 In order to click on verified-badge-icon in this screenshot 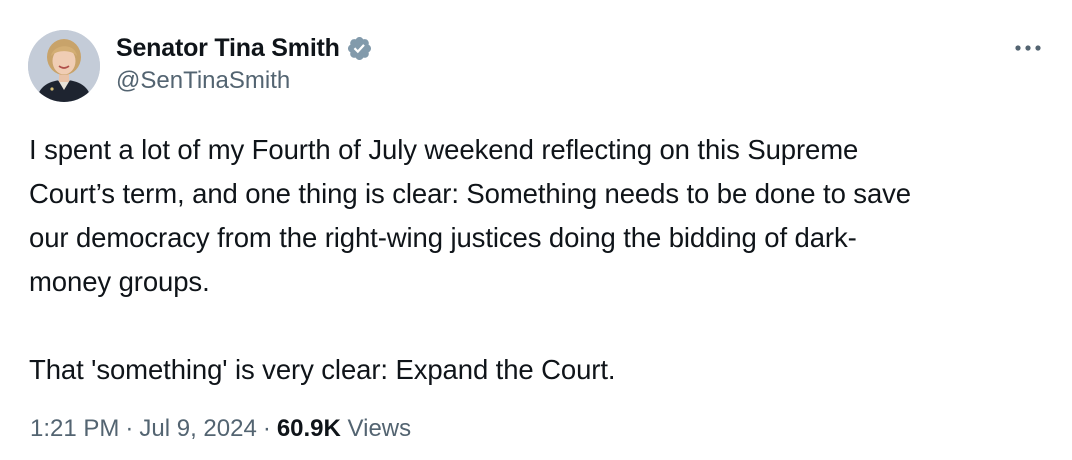, I will do `click(359, 48)`.